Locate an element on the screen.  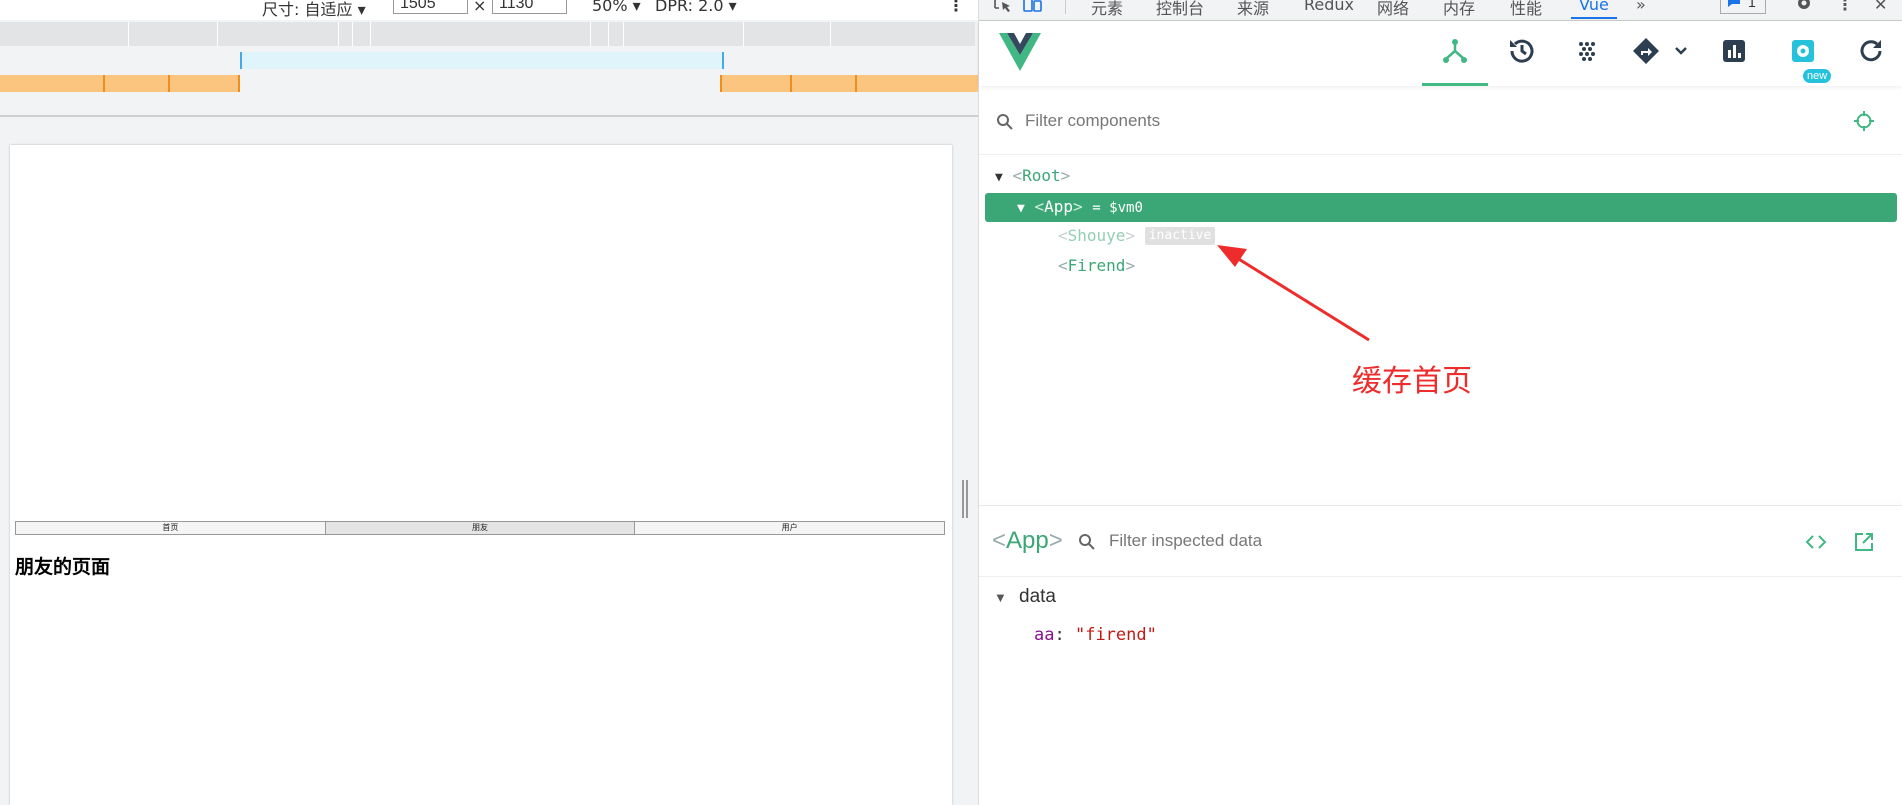
vuex-dots-icon is located at coordinates (1587, 51).